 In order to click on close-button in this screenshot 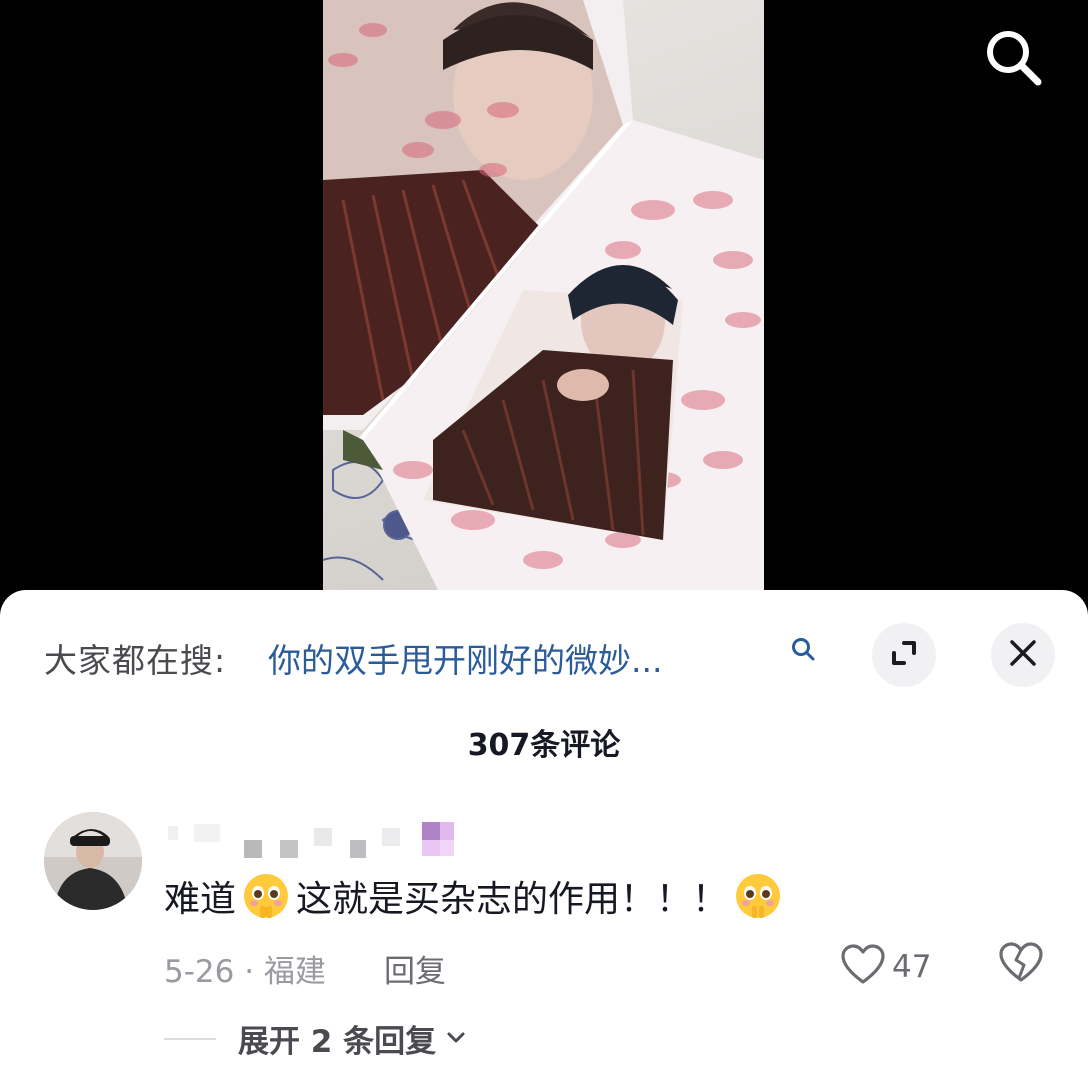, I will do `click(1023, 655)`.